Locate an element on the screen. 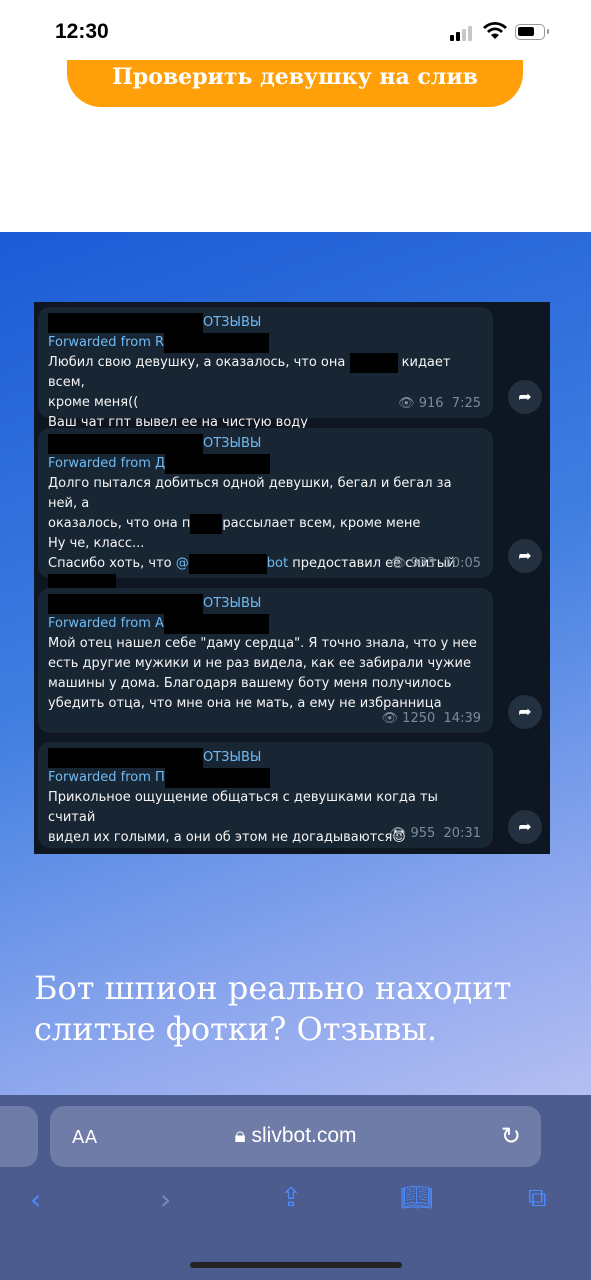 The width and height of the screenshot is (591, 1280). previous-tab is located at coordinates (19, 1136).